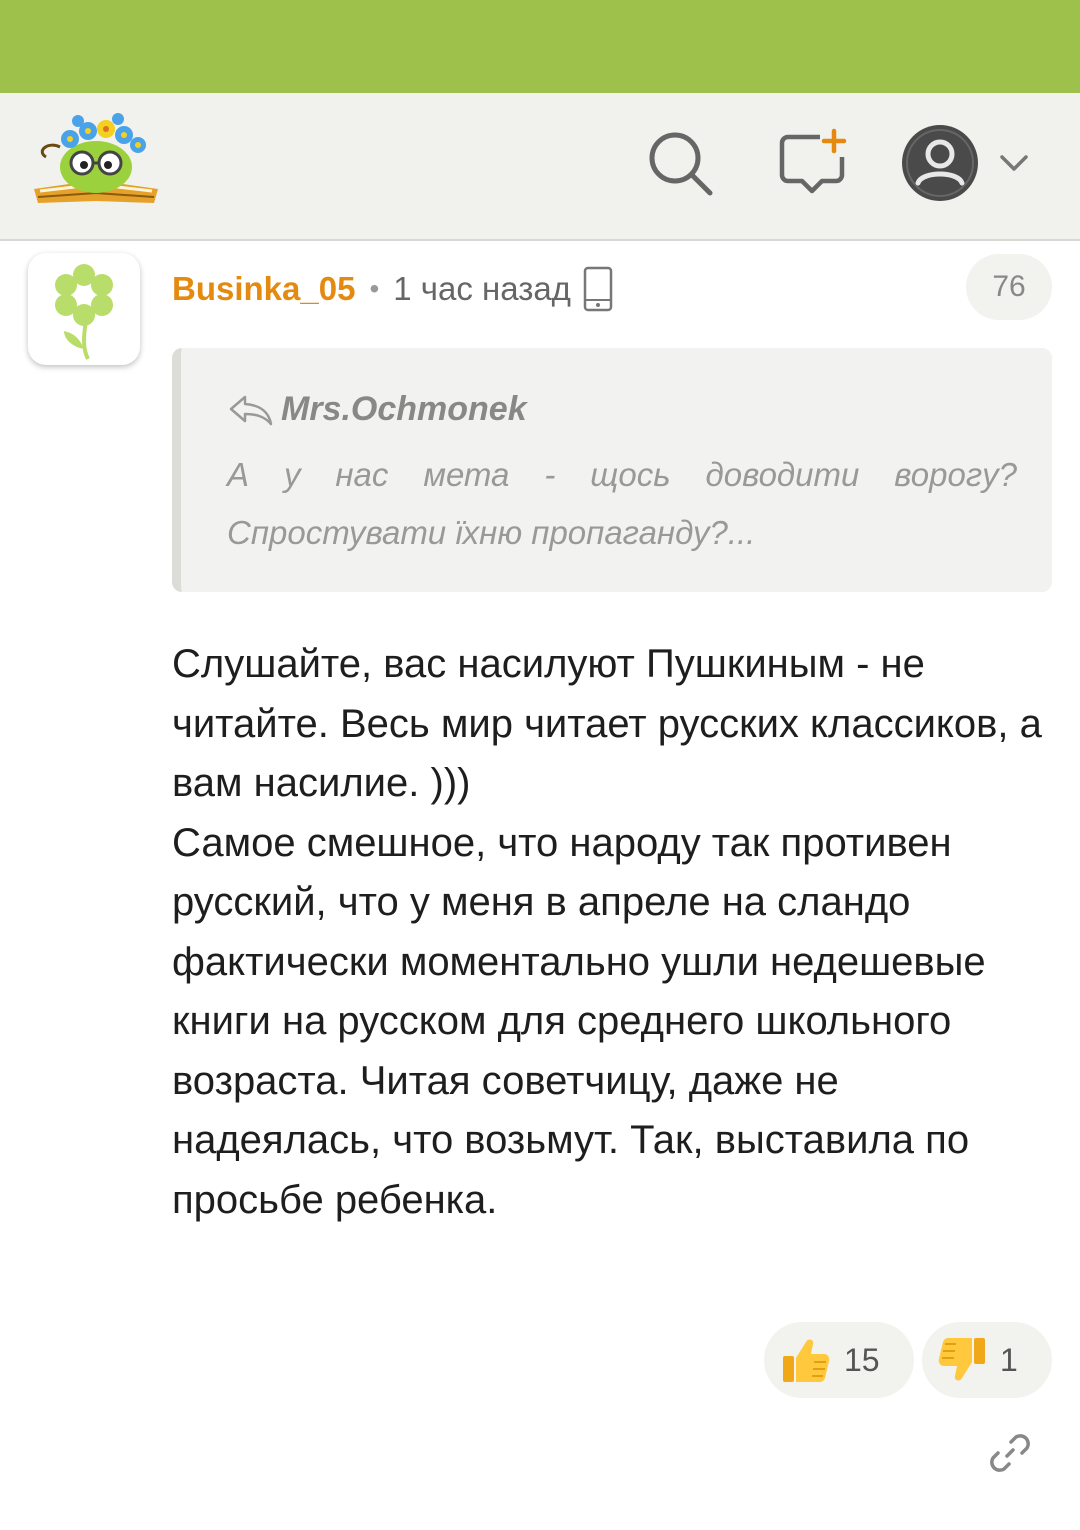 This screenshot has height=1530, width=1080. What do you see at coordinates (263, 289) in the screenshot?
I see `comment-author: Businka_05` at bounding box center [263, 289].